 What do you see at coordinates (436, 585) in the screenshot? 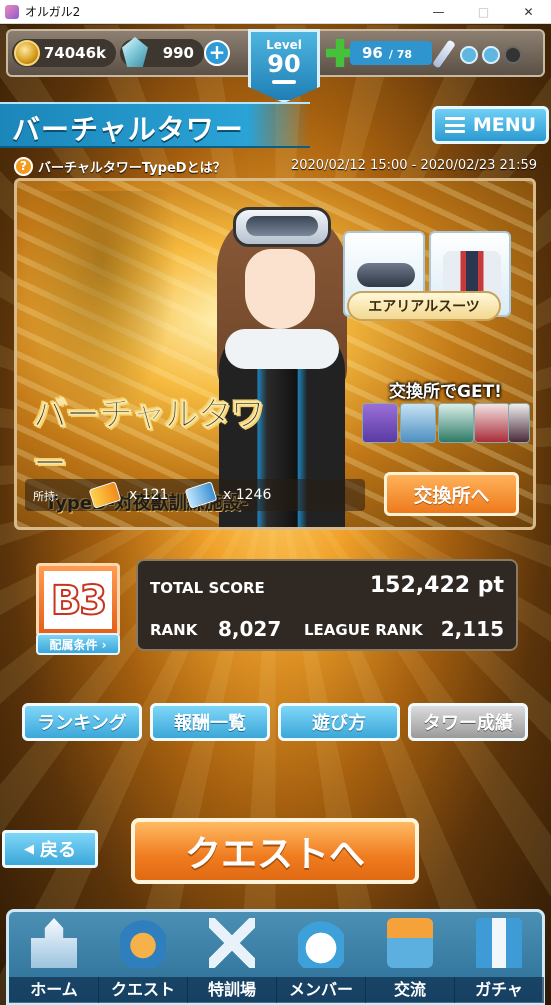
I see `total-score-value: 152,422 pt` at bounding box center [436, 585].